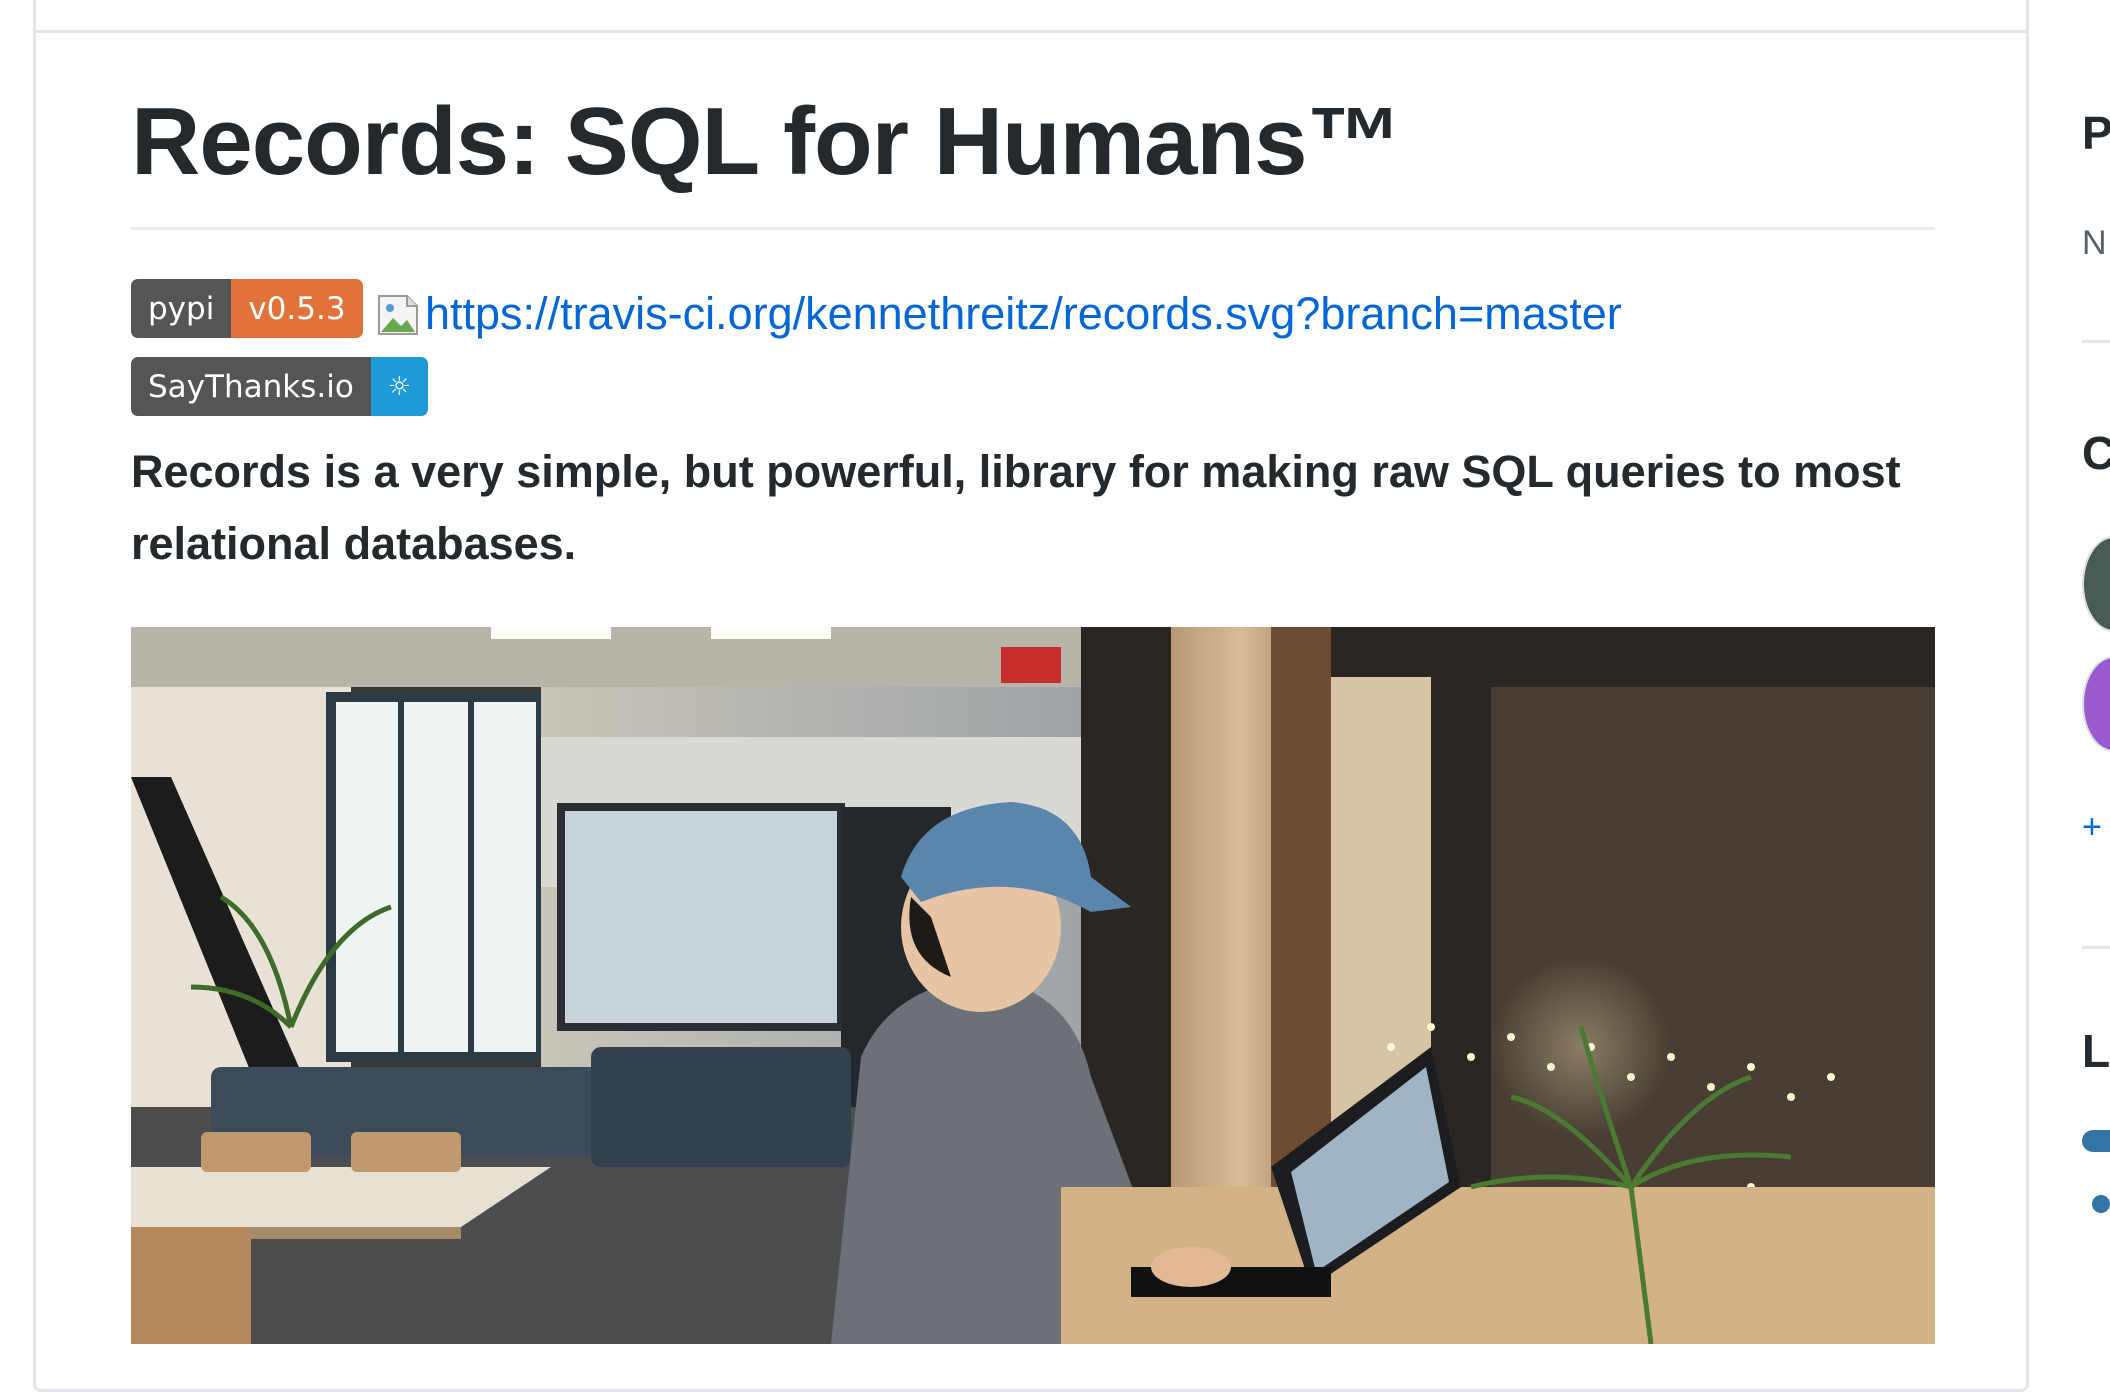 Image resolution: width=2110 pixels, height=1392 pixels. I want to click on readme-title: Records: SQL for Humans™, so click(766, 141).